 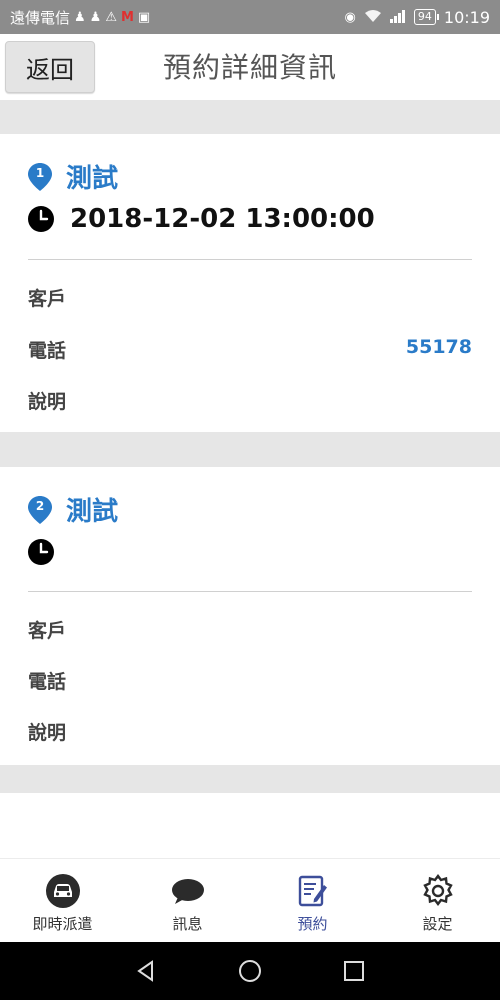 What do you see at coordinates (62, 924) in the screenshot?
I see `tab-label: 即時派遣` at bounding box center [62, 924].